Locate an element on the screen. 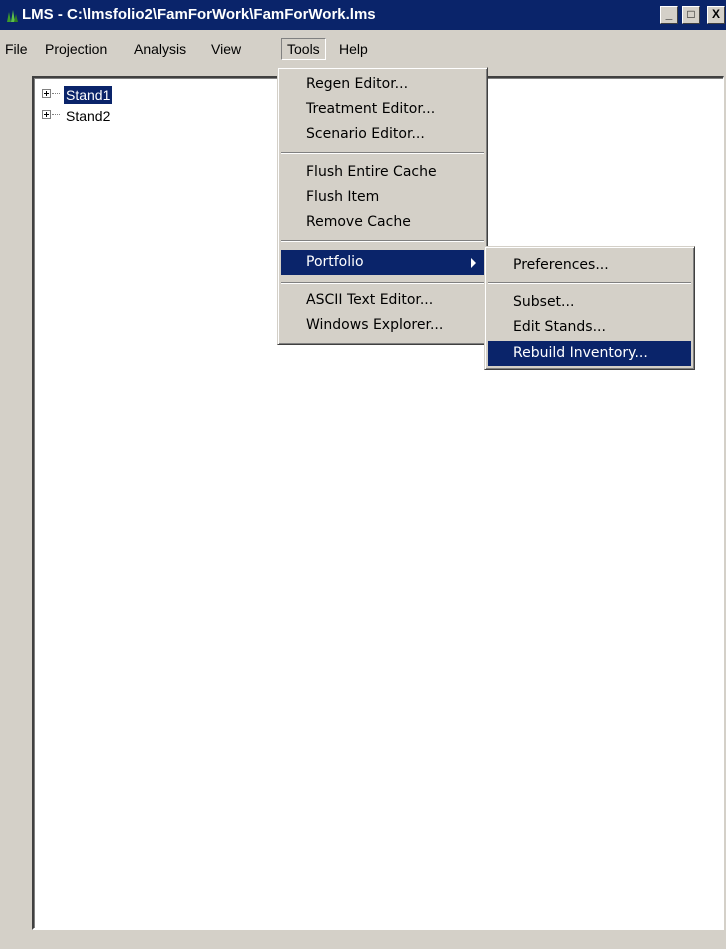 The width and height of the screenshot is (726, 949). close-button: X is located at coordinates (716, 15).